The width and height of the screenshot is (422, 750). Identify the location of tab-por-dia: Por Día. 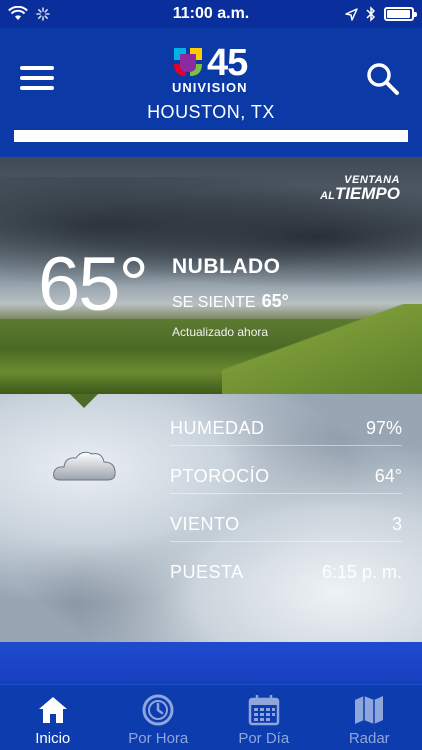
(264, 717).